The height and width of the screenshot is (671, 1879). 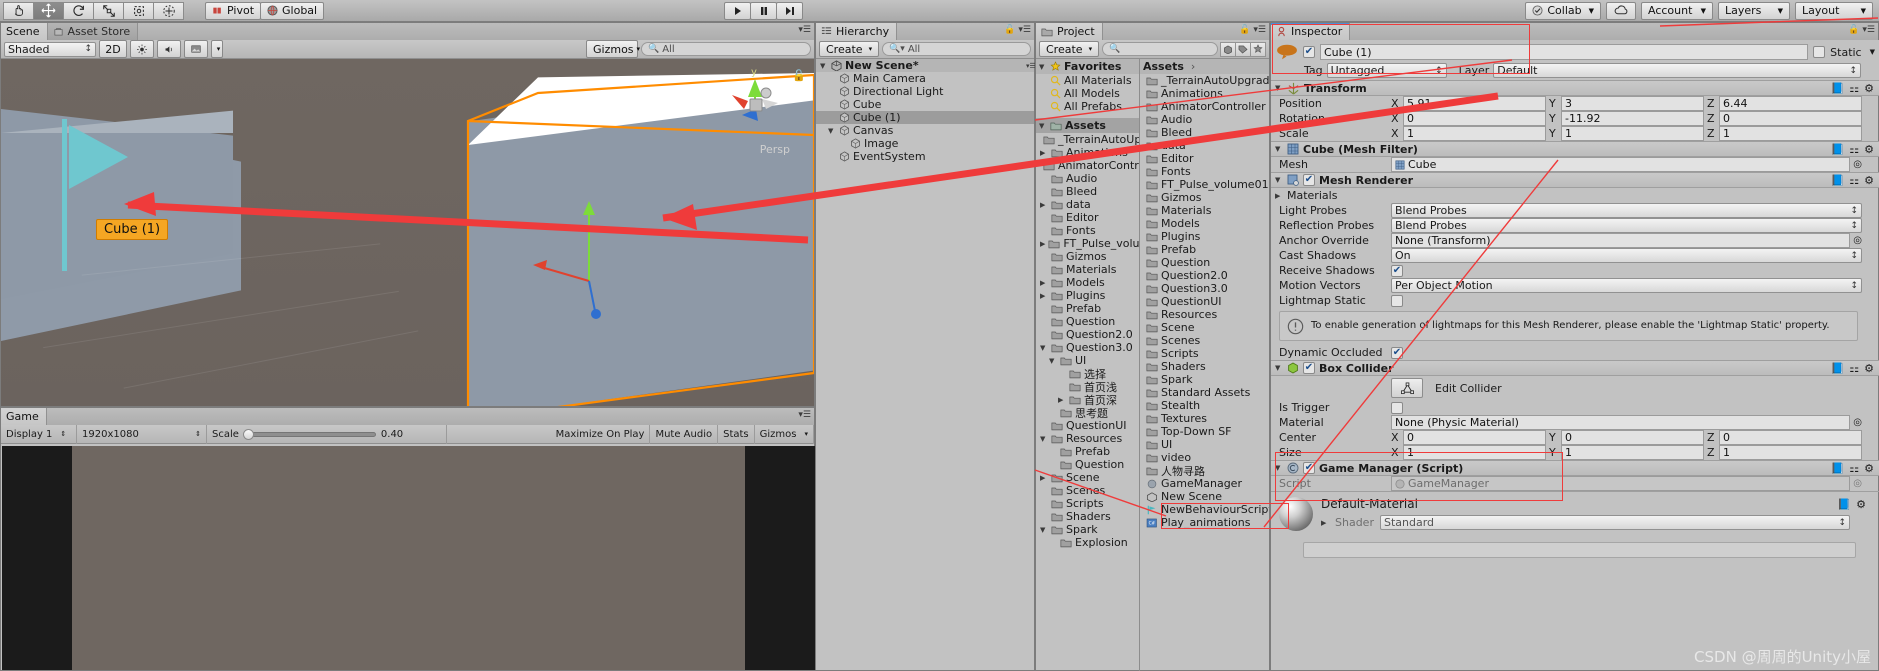 I want to click on project-asset-item: Prefab, so click(x=1204, y=249).